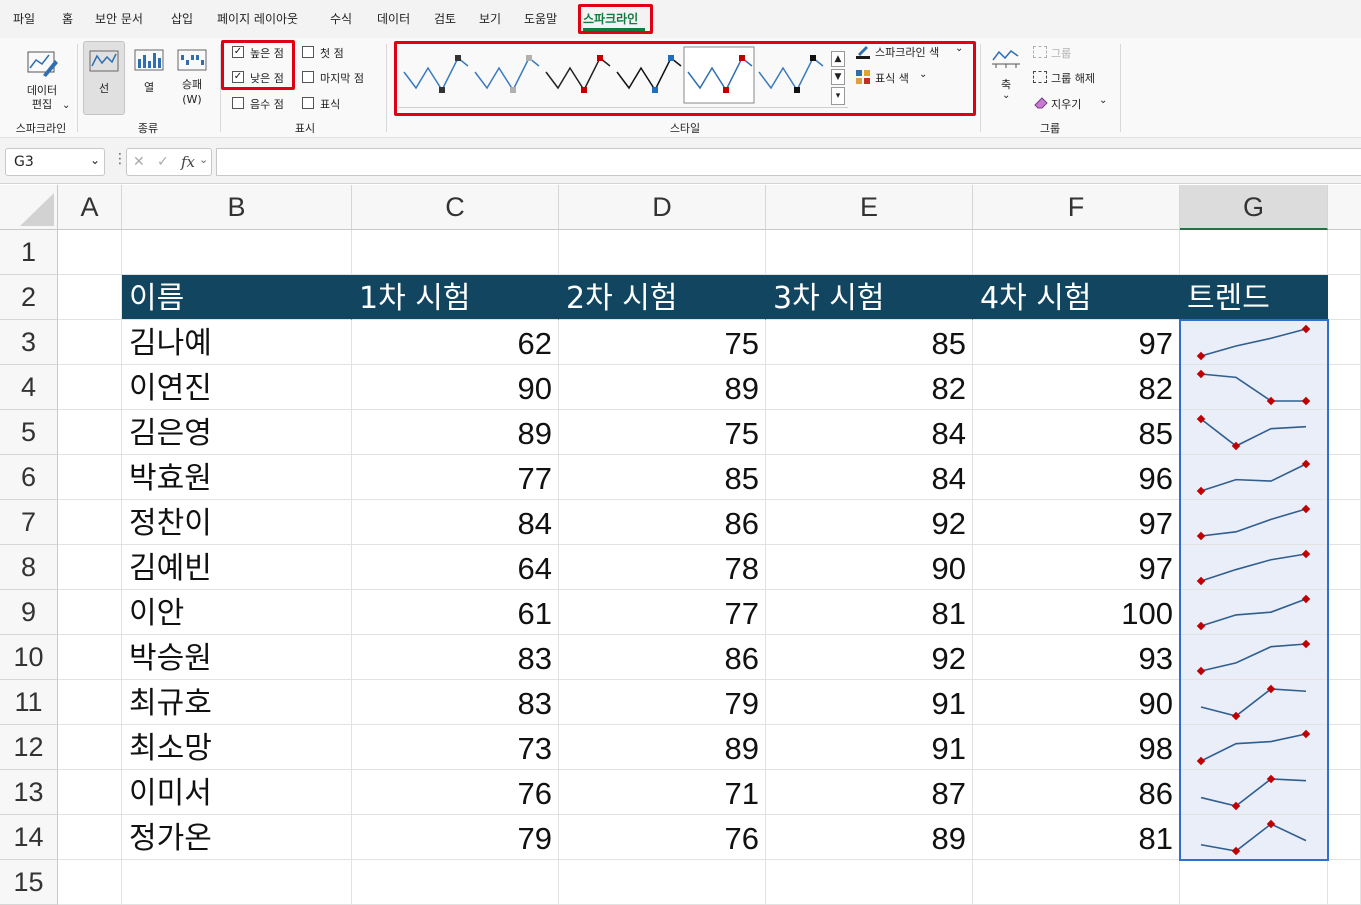  I want to click on name-cell: 정가온, so click(237, 837).